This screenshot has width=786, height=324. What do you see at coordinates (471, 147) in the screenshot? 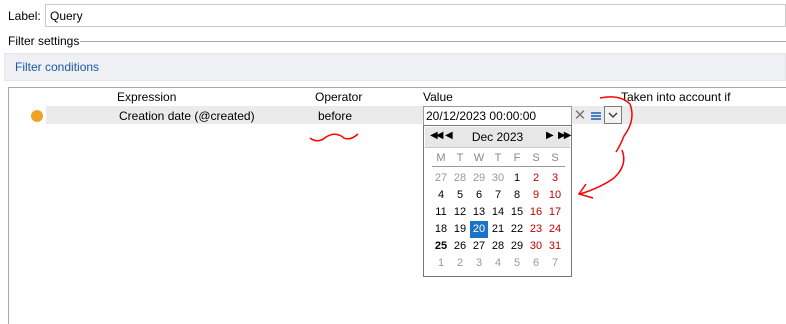
I see `annotation-overlay` at bounding box center [471, 147].